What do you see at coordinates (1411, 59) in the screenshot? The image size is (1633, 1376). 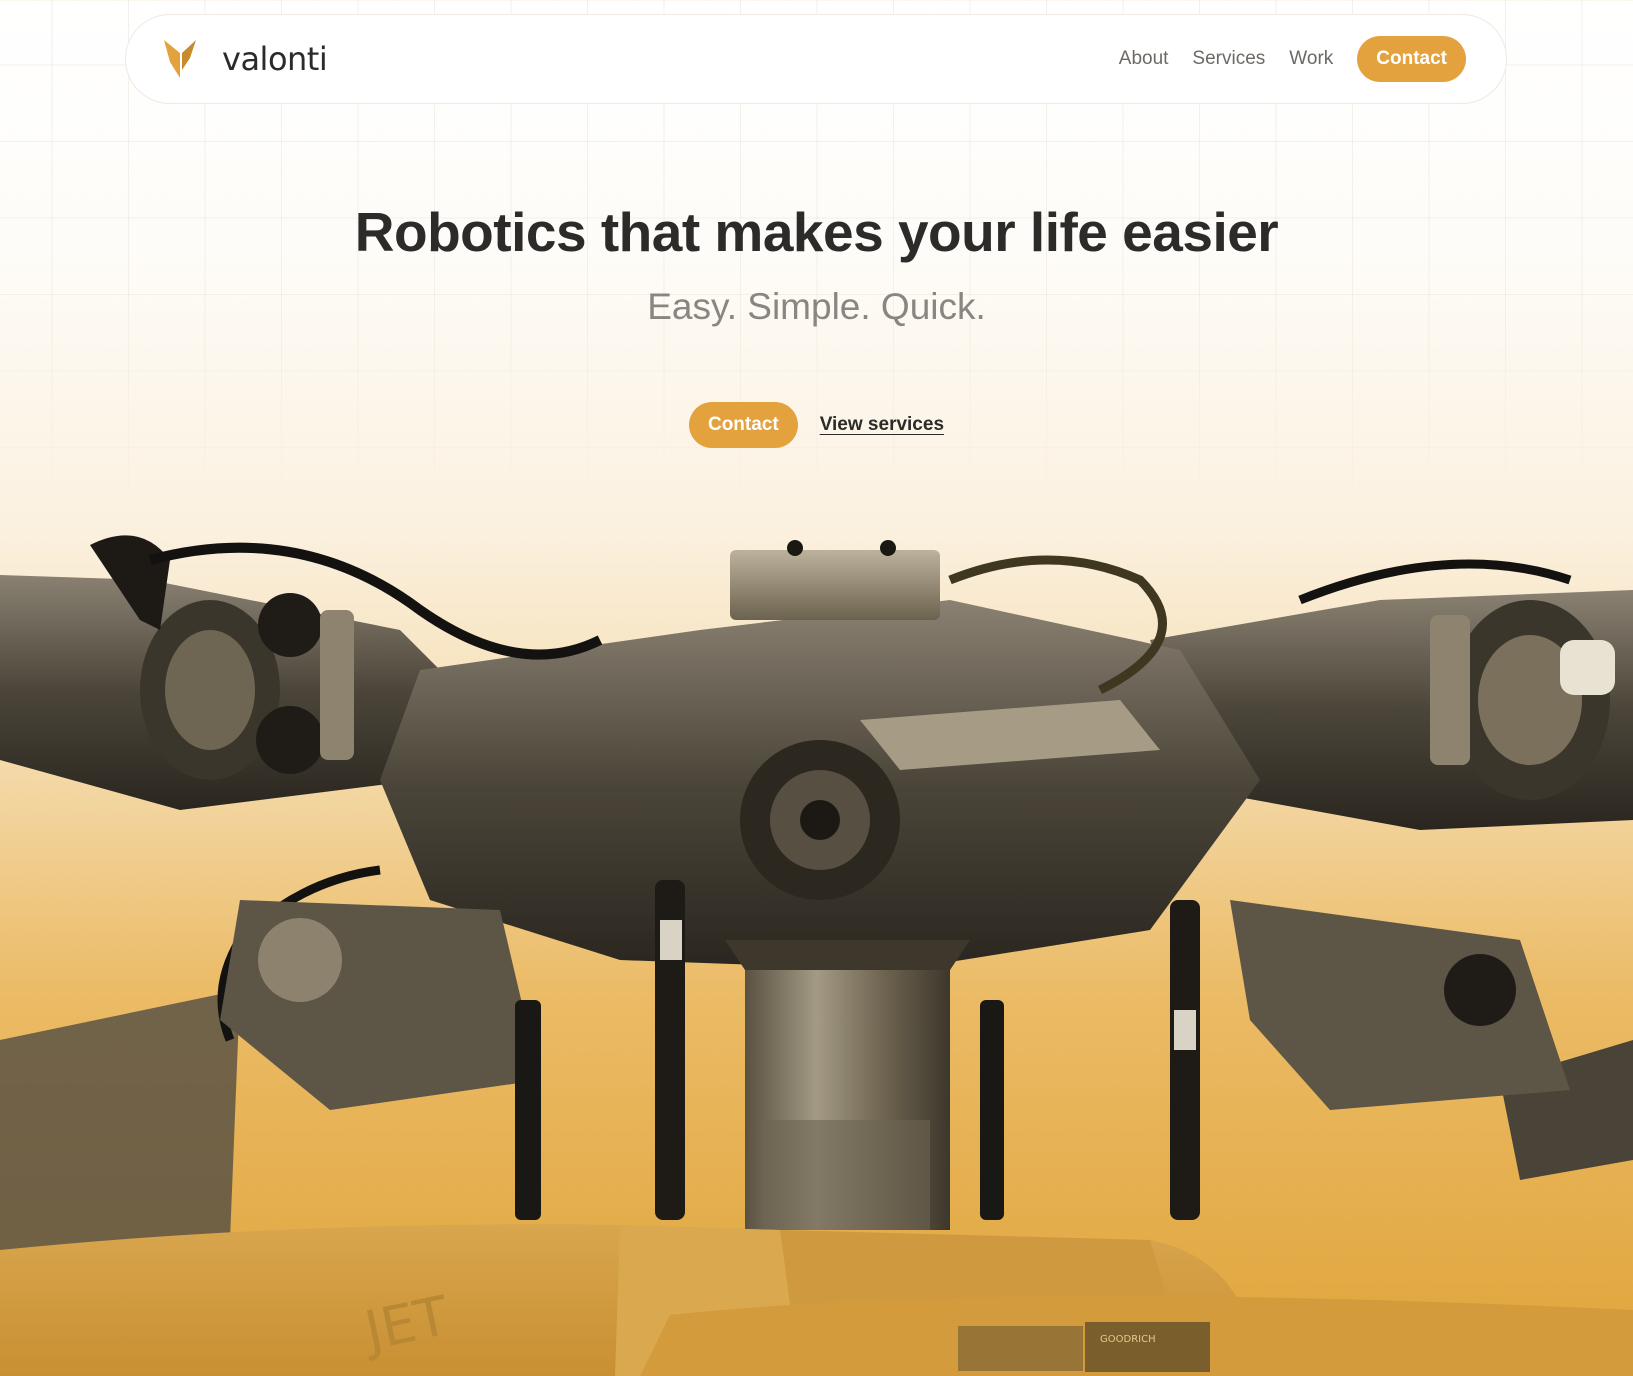 I see `nav-contact-button: Contact` at bounding box center [1411, 59].